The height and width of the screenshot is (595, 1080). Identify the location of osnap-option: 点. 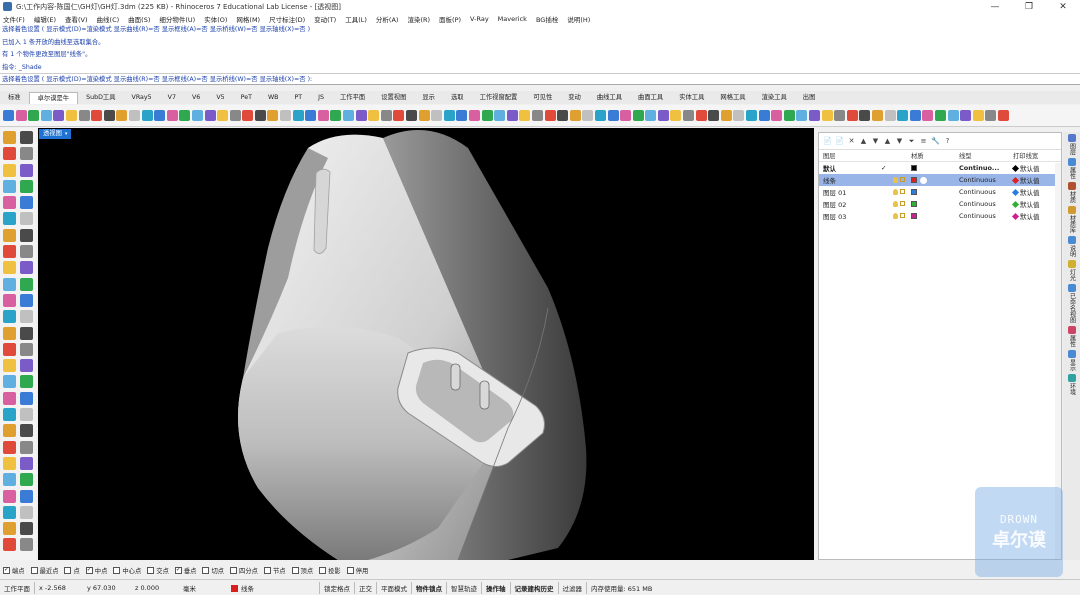
(72, 570).